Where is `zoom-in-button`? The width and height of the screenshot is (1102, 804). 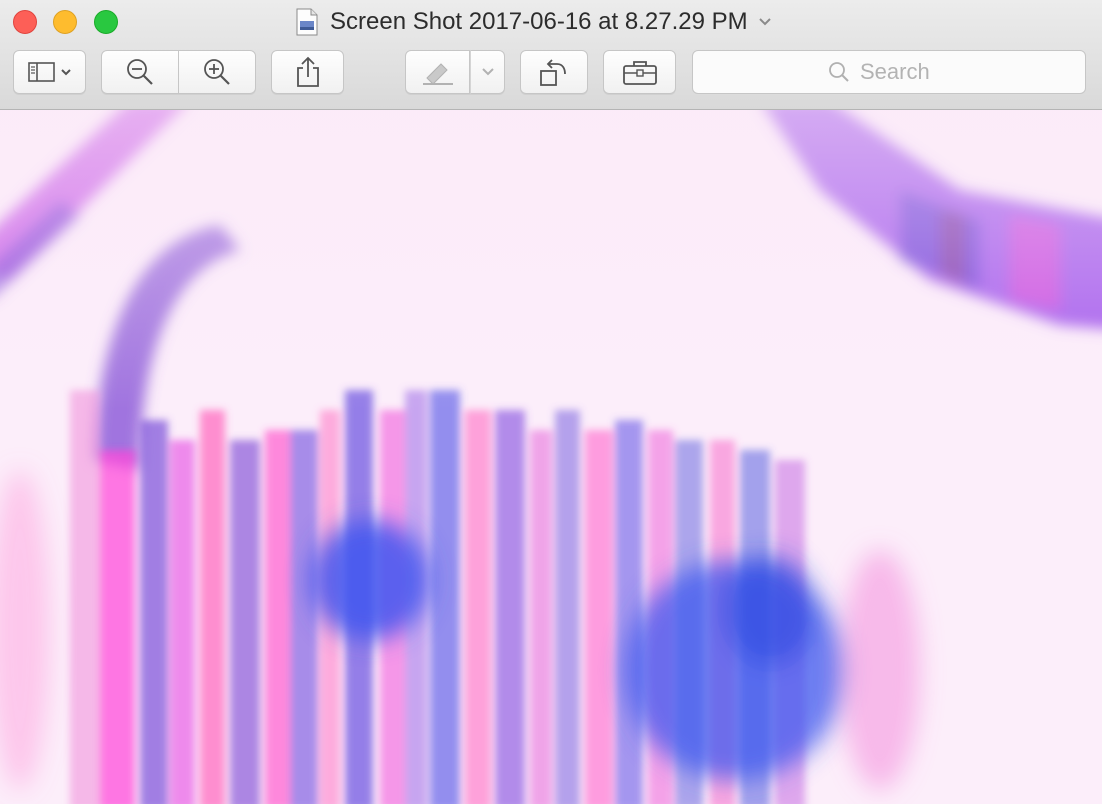
zoom-in-button is located at coordinates (217, 72).